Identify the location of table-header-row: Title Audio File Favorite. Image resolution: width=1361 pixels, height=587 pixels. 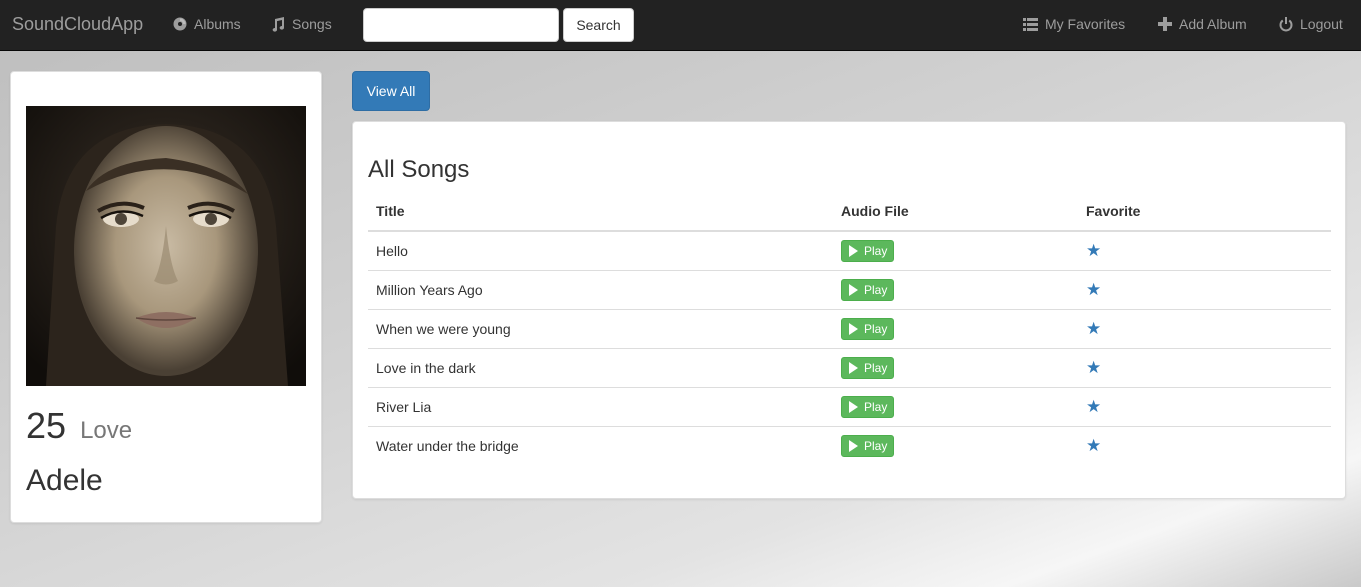
(849, 211).